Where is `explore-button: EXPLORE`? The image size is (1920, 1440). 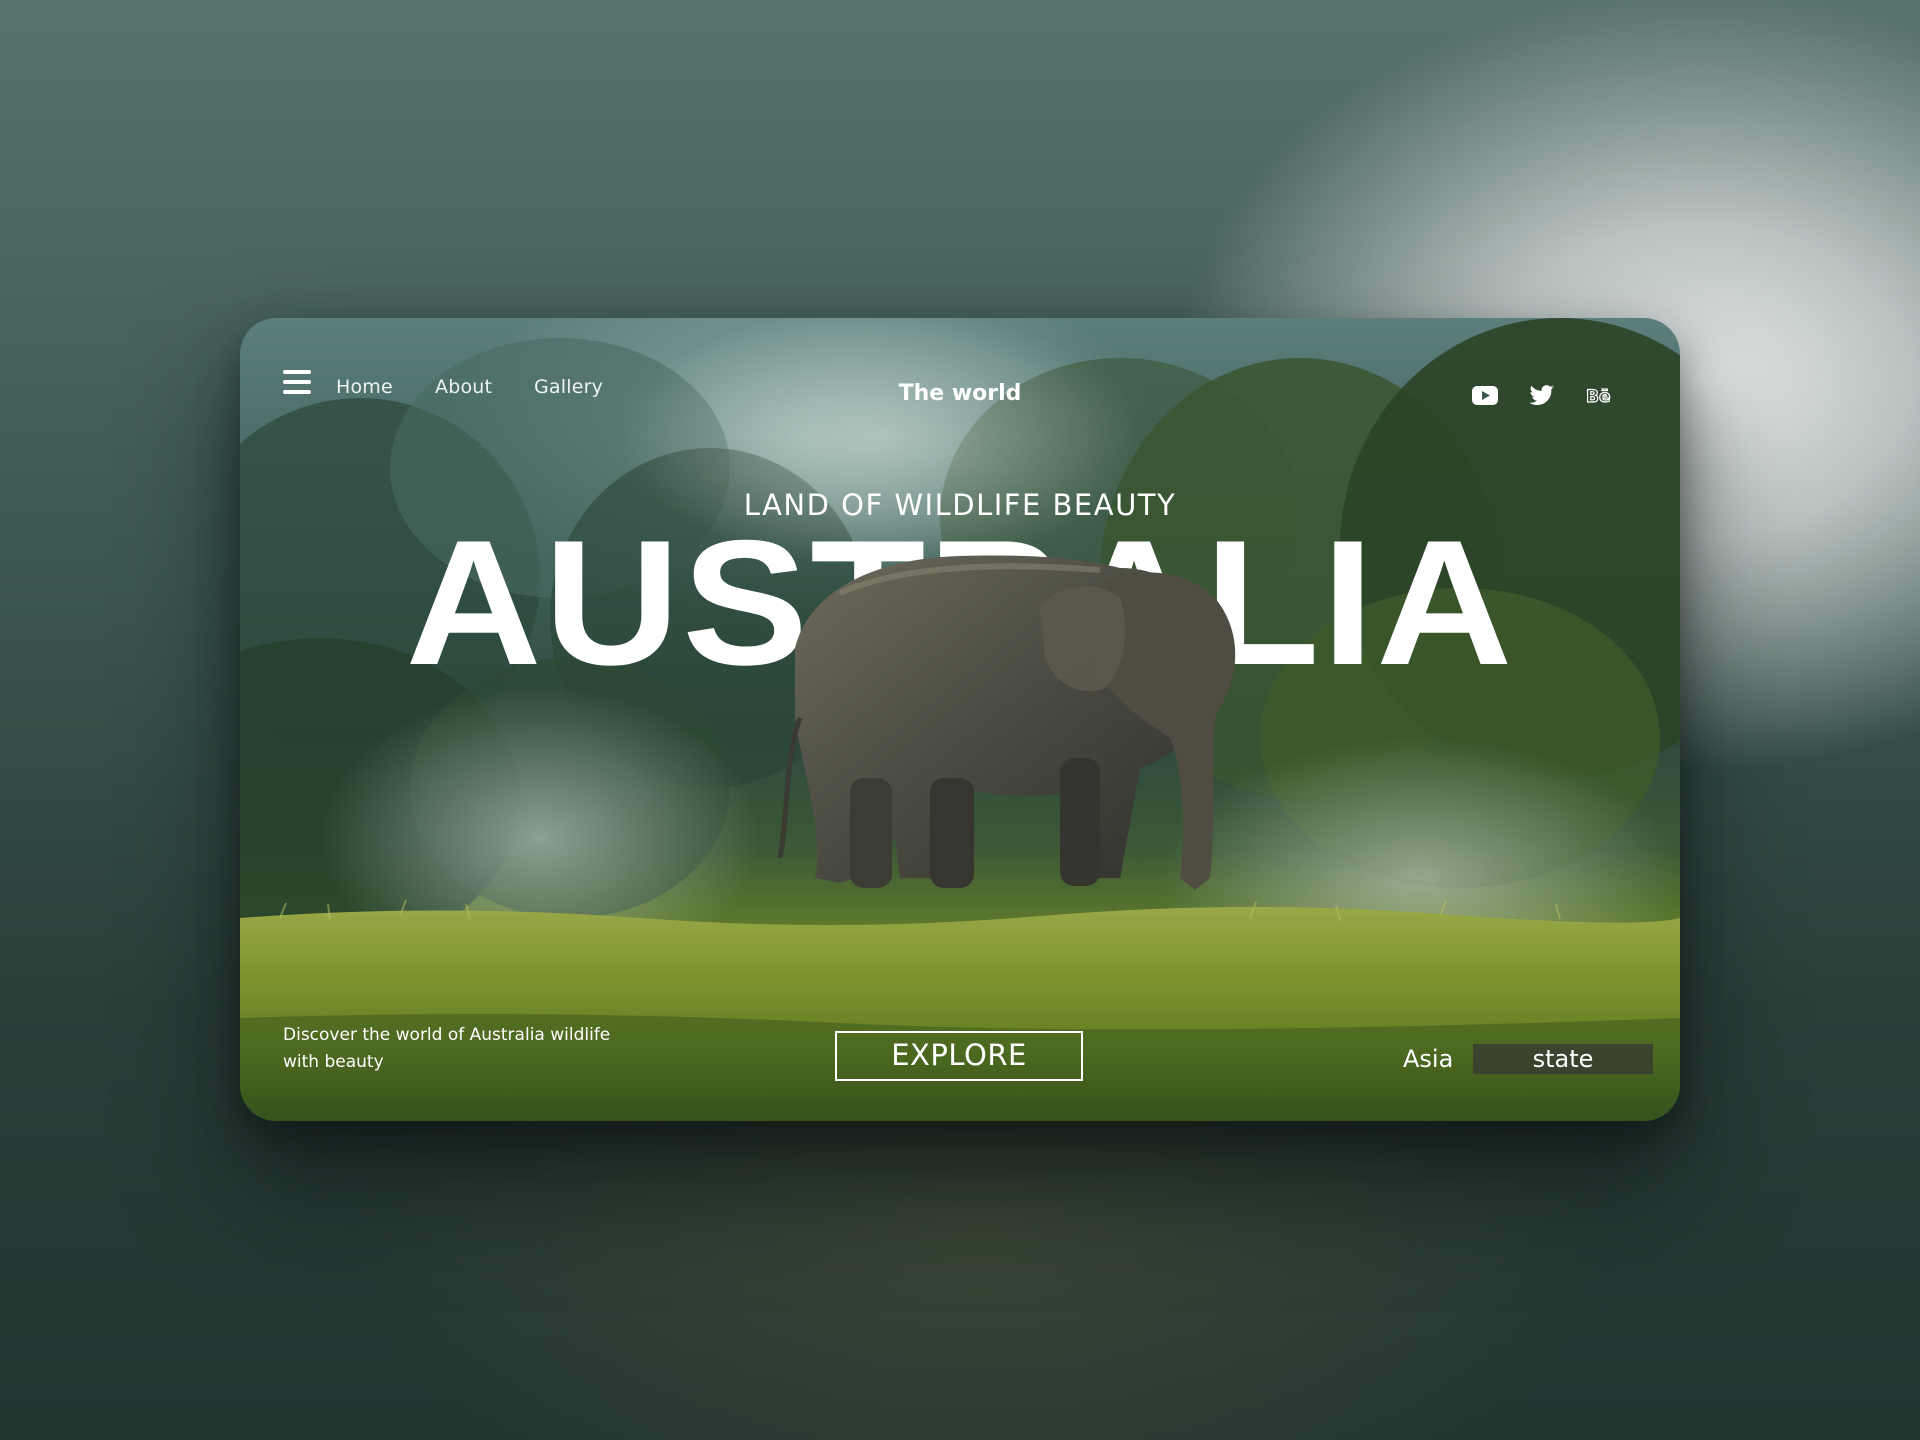
explore-button: EXPLORE is located at coordinates (959, 1056).